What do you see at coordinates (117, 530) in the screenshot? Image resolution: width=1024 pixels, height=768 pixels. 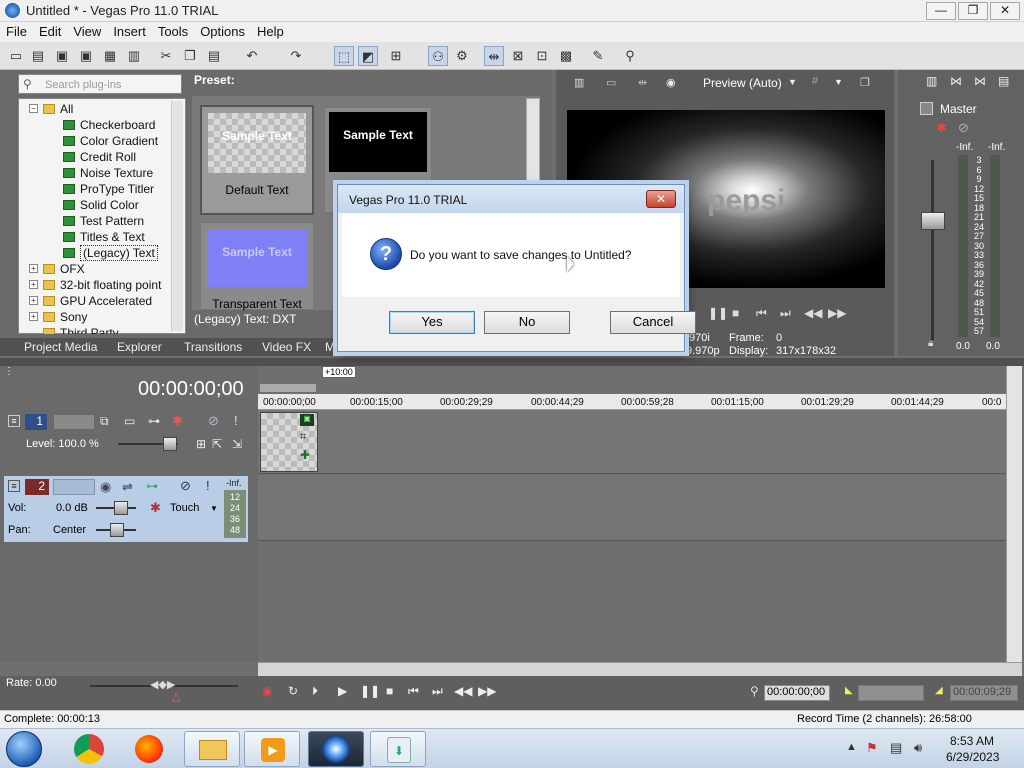 I see `pan-slider` at bounding box center [117, 530].